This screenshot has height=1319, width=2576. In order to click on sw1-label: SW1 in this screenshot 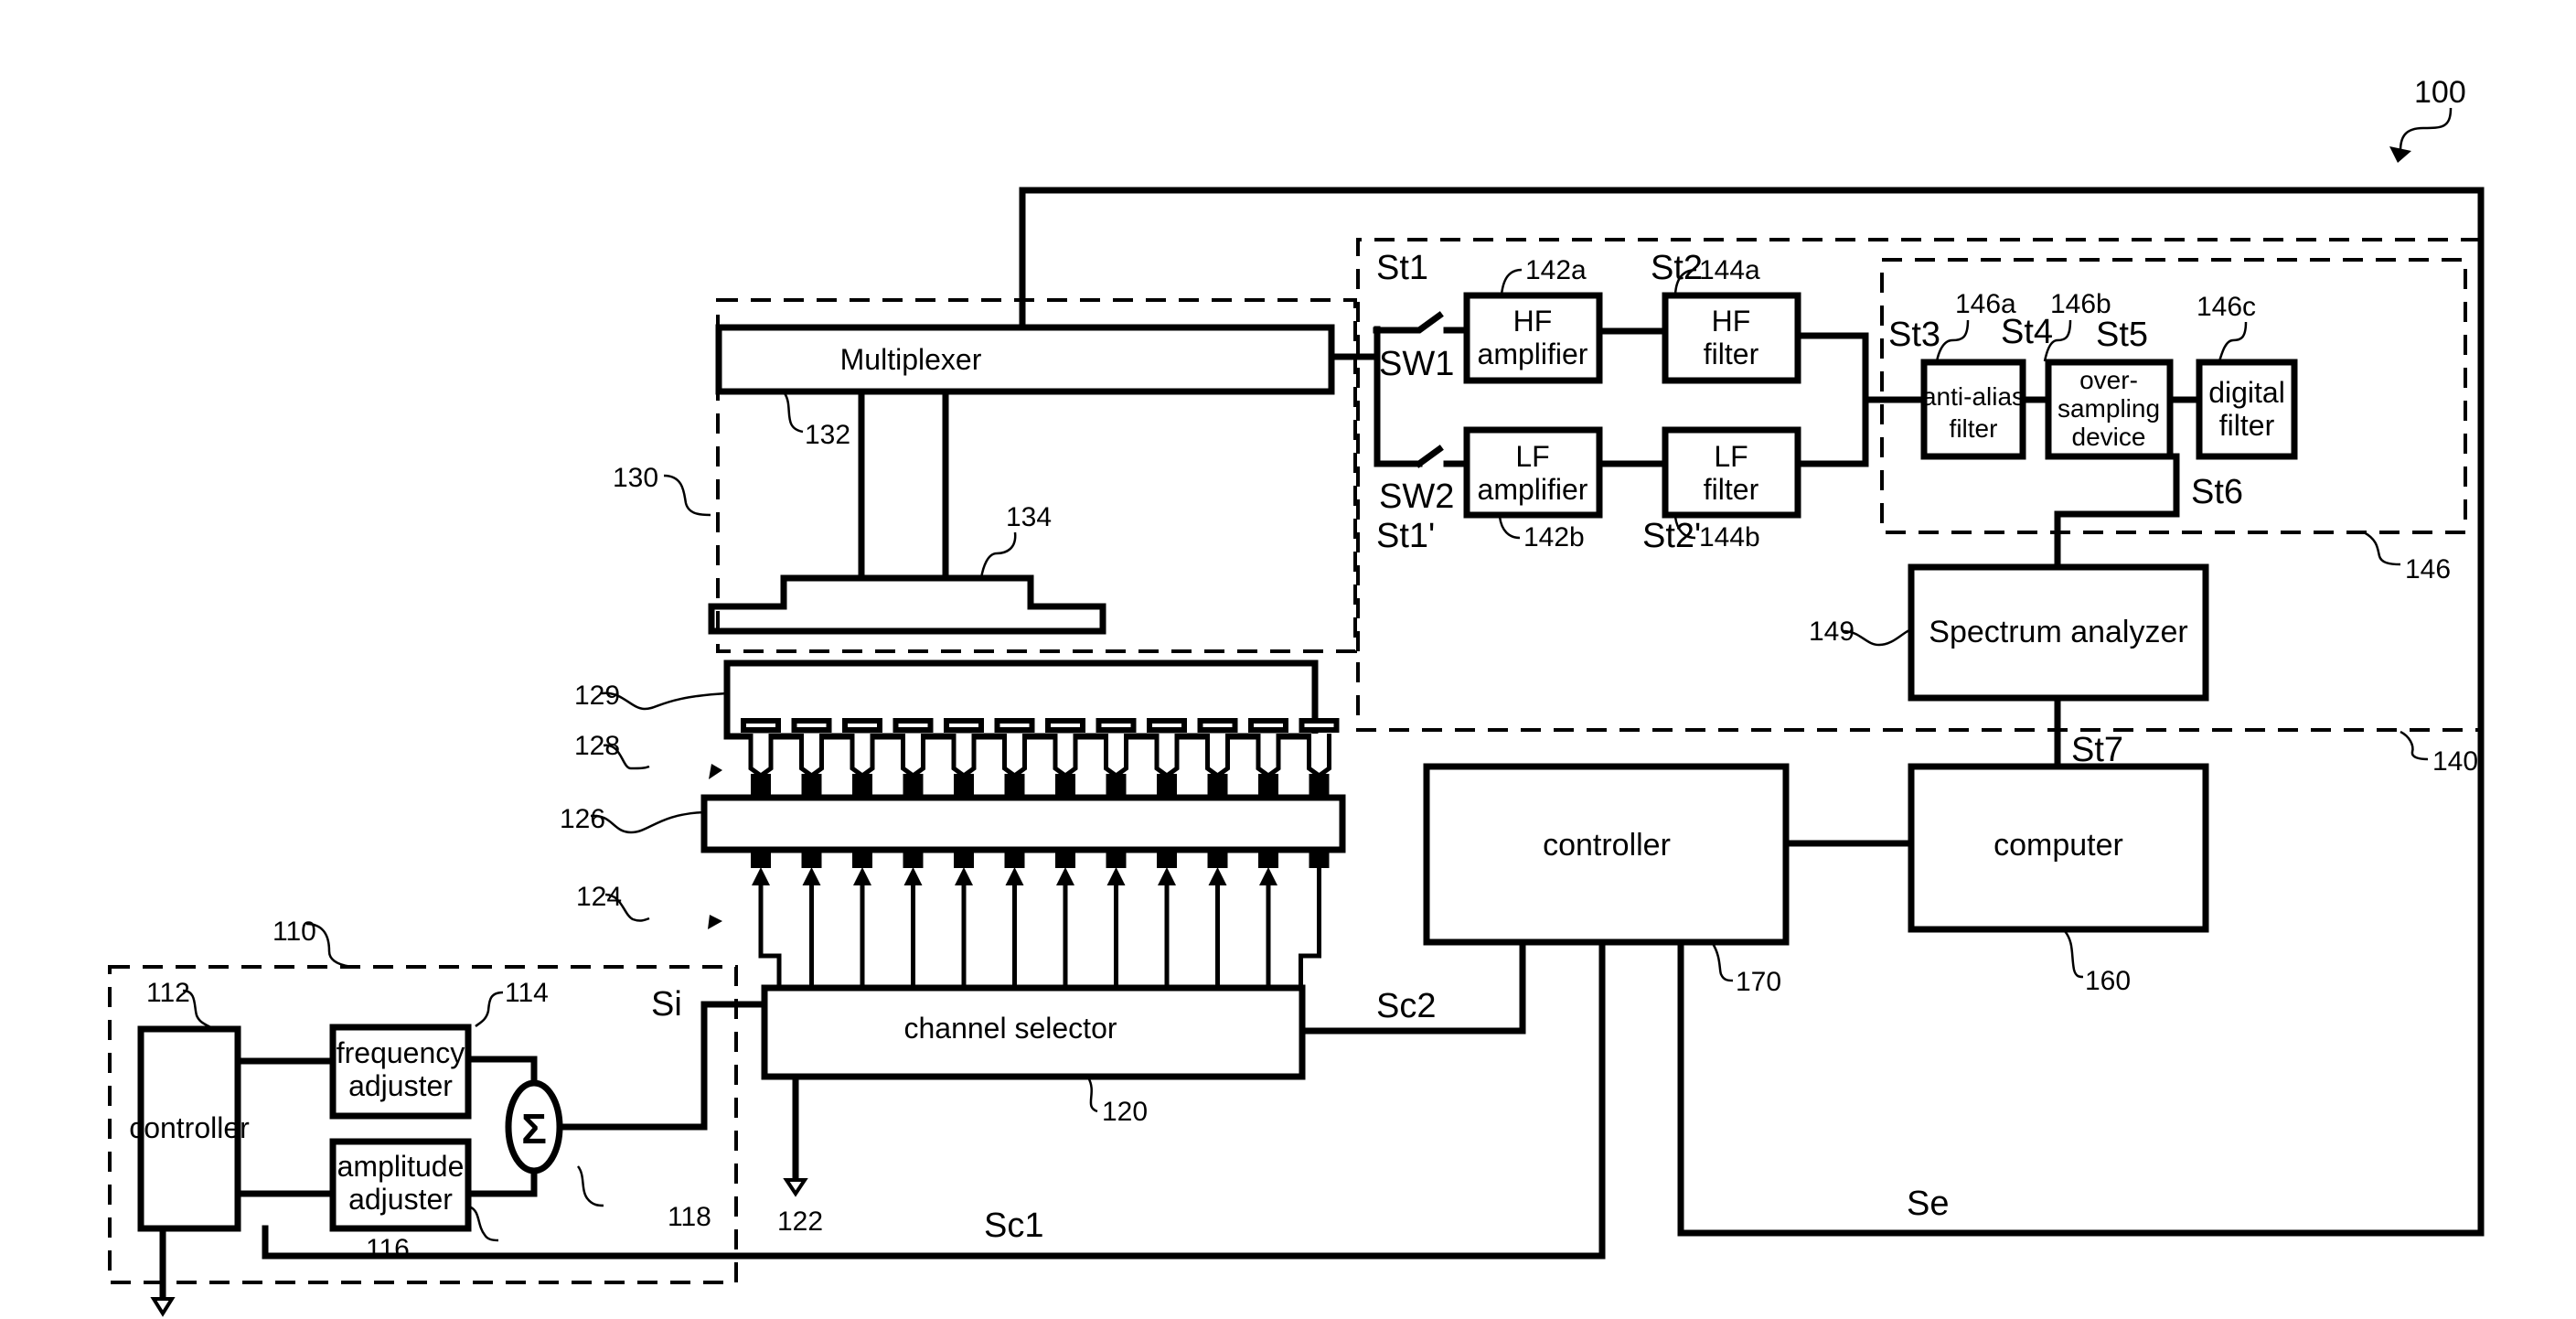, I will do `click(1416, 364)`.